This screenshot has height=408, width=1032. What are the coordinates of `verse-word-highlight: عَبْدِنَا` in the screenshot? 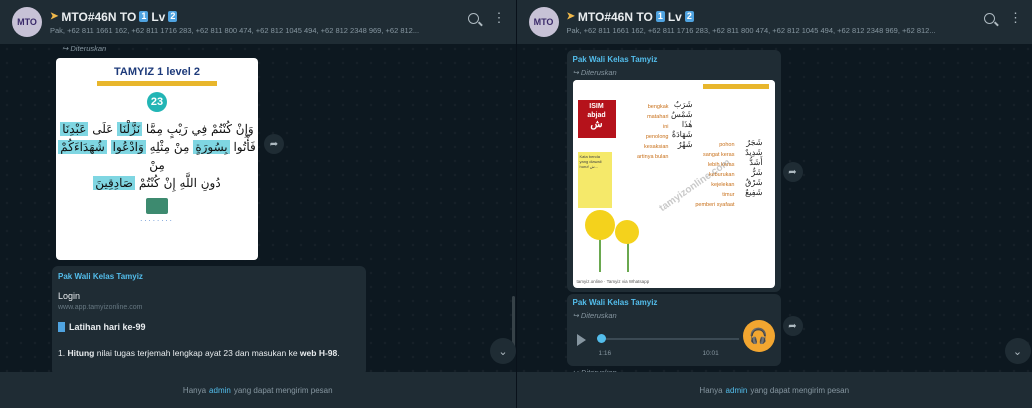 It's located at (74, 129).